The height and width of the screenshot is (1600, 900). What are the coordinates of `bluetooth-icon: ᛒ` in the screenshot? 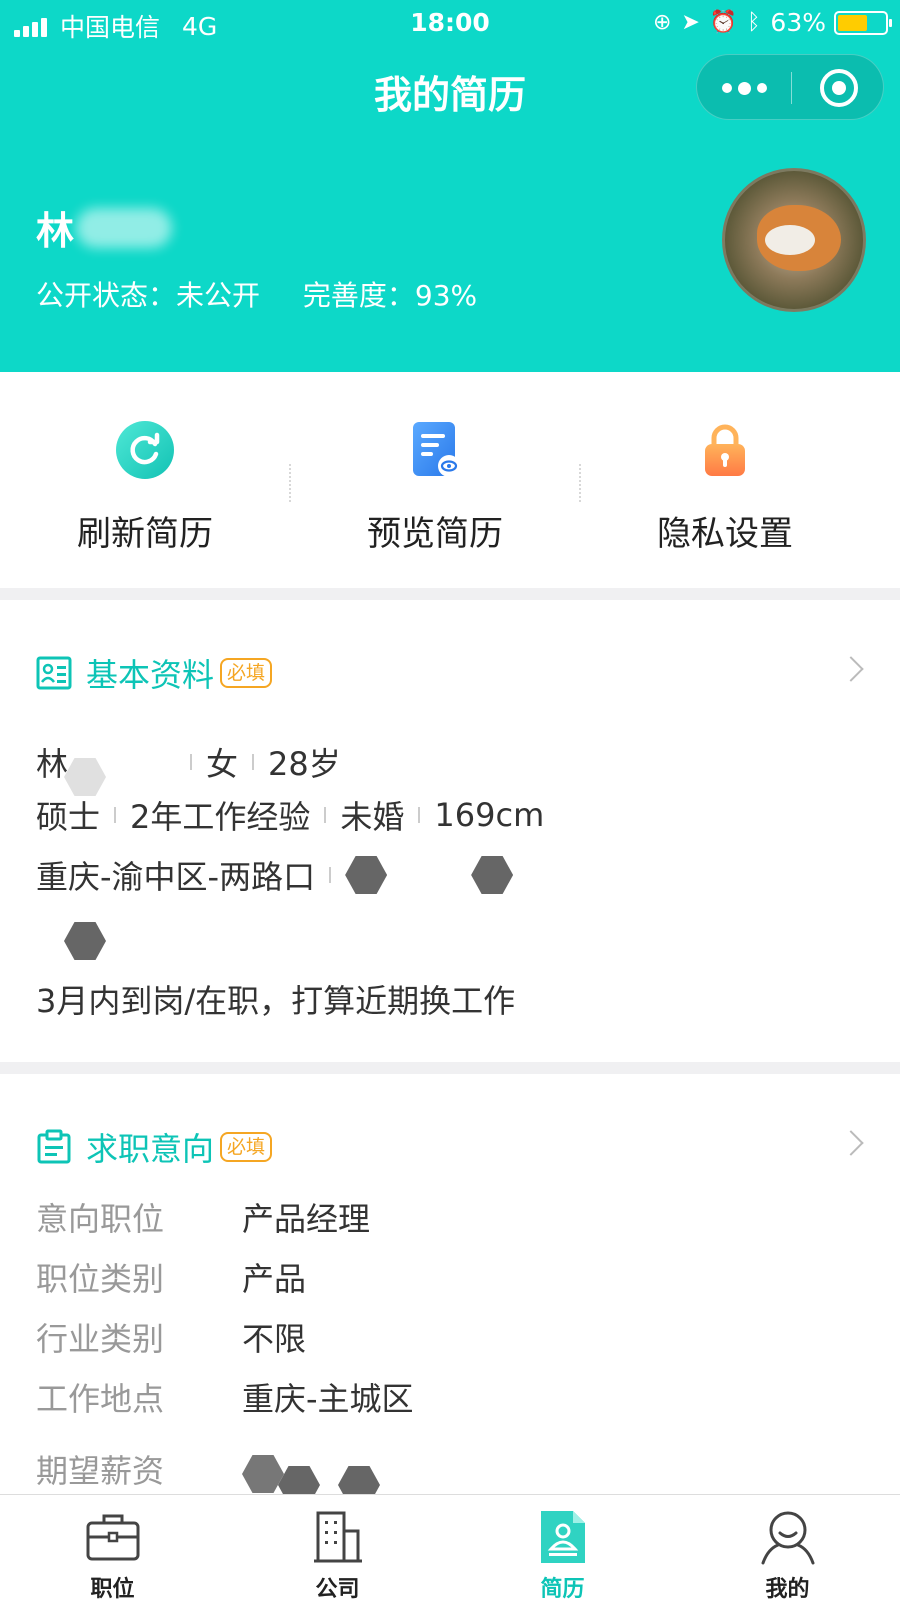 It's located at (754, 22).